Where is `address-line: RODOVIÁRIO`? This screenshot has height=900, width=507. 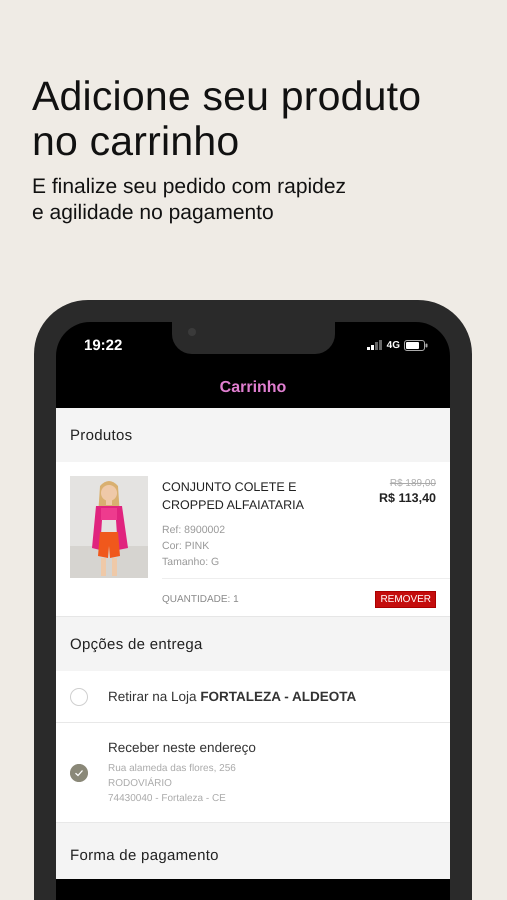 address-line: RODOVIÁRIO is located at coordinates (140, 783).